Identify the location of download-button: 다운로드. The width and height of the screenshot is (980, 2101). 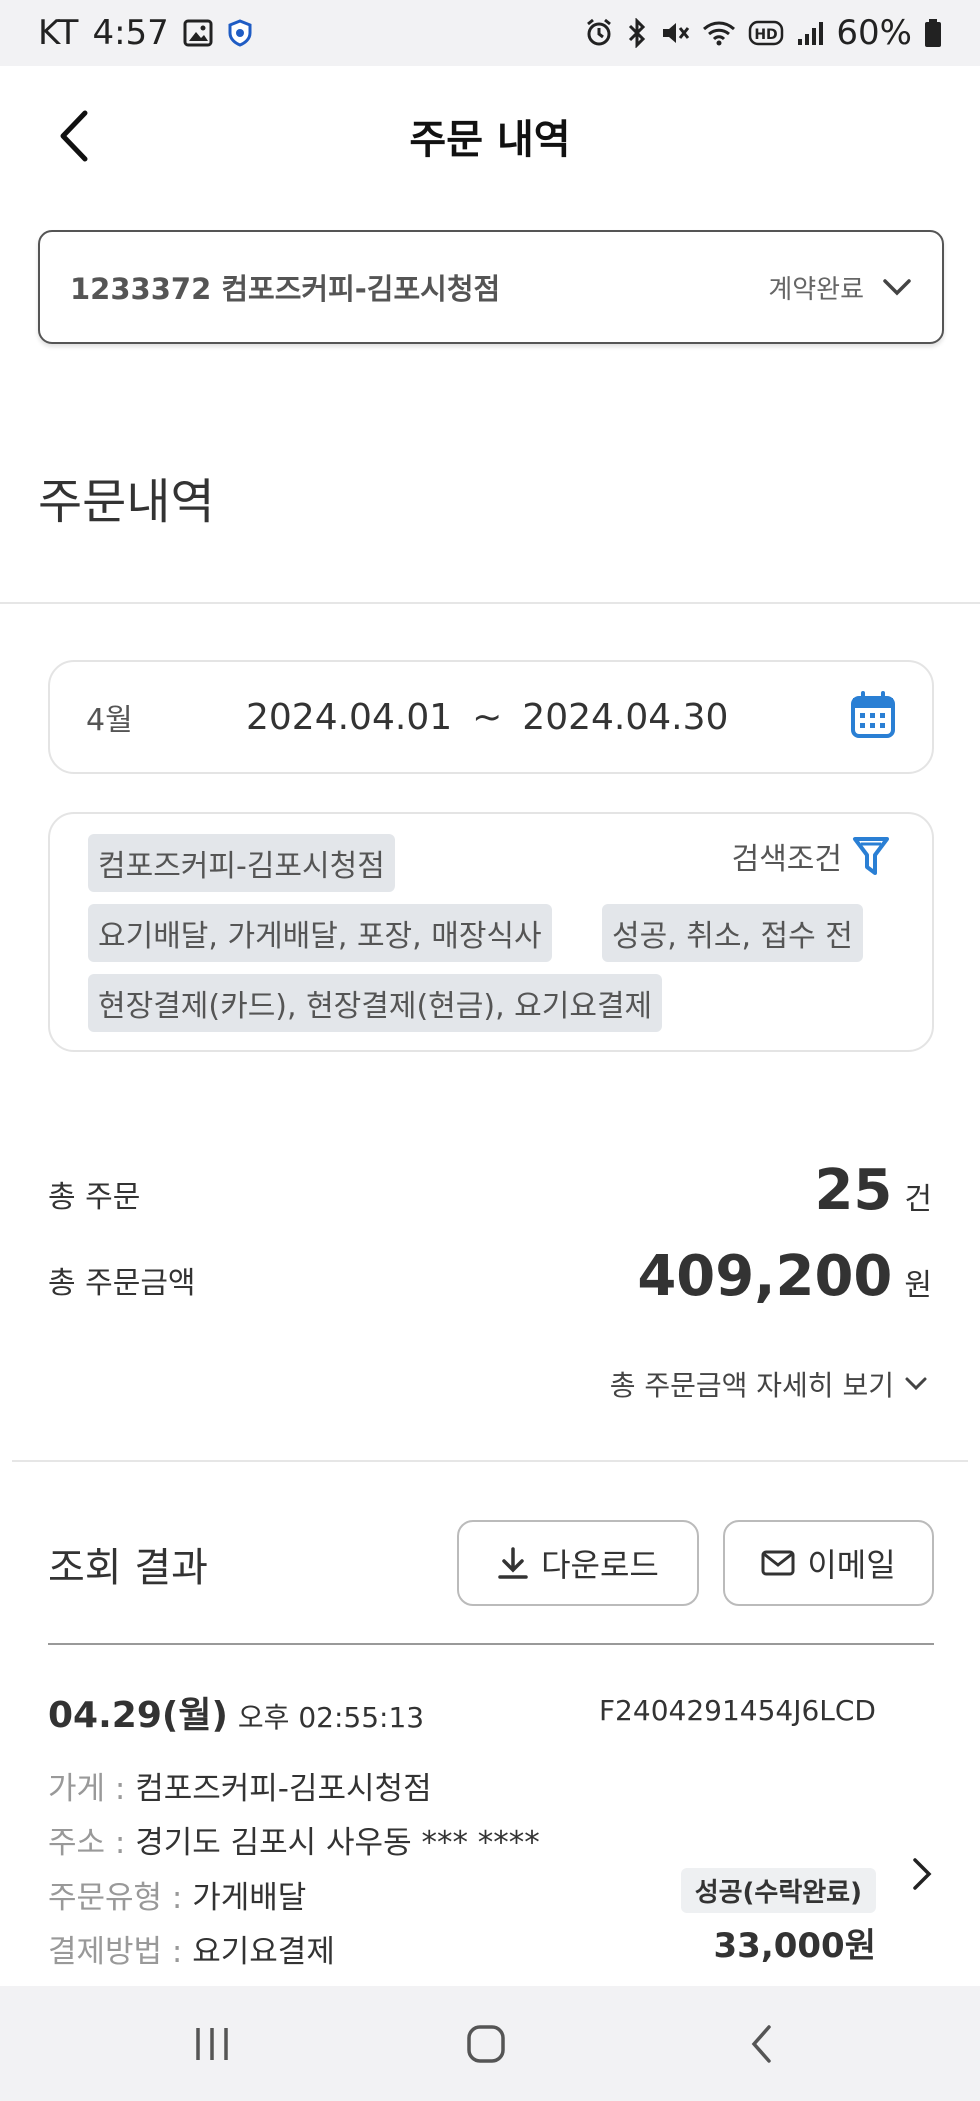
(578, 1563).